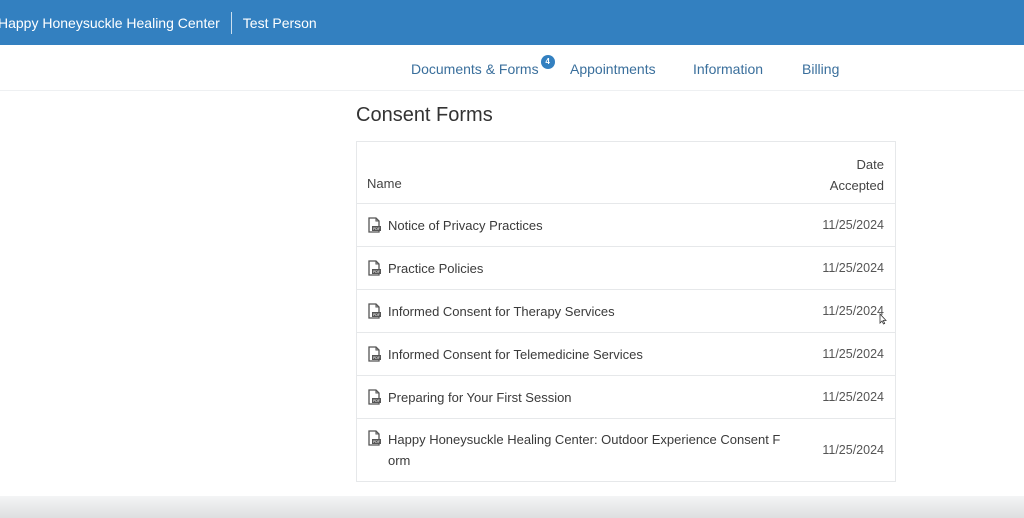 The height and width of the screenshot is (518, 1024). Describe the element at coordinates (857, 175) in the screenshot. I see `column-header-date-accepted: Date Accepted` at that location.